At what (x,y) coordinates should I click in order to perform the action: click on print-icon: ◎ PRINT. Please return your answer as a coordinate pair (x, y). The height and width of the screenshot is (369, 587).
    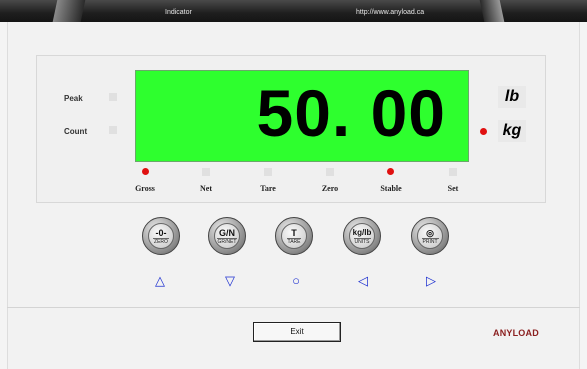
    Looking at the image, I should click on (430, 236).